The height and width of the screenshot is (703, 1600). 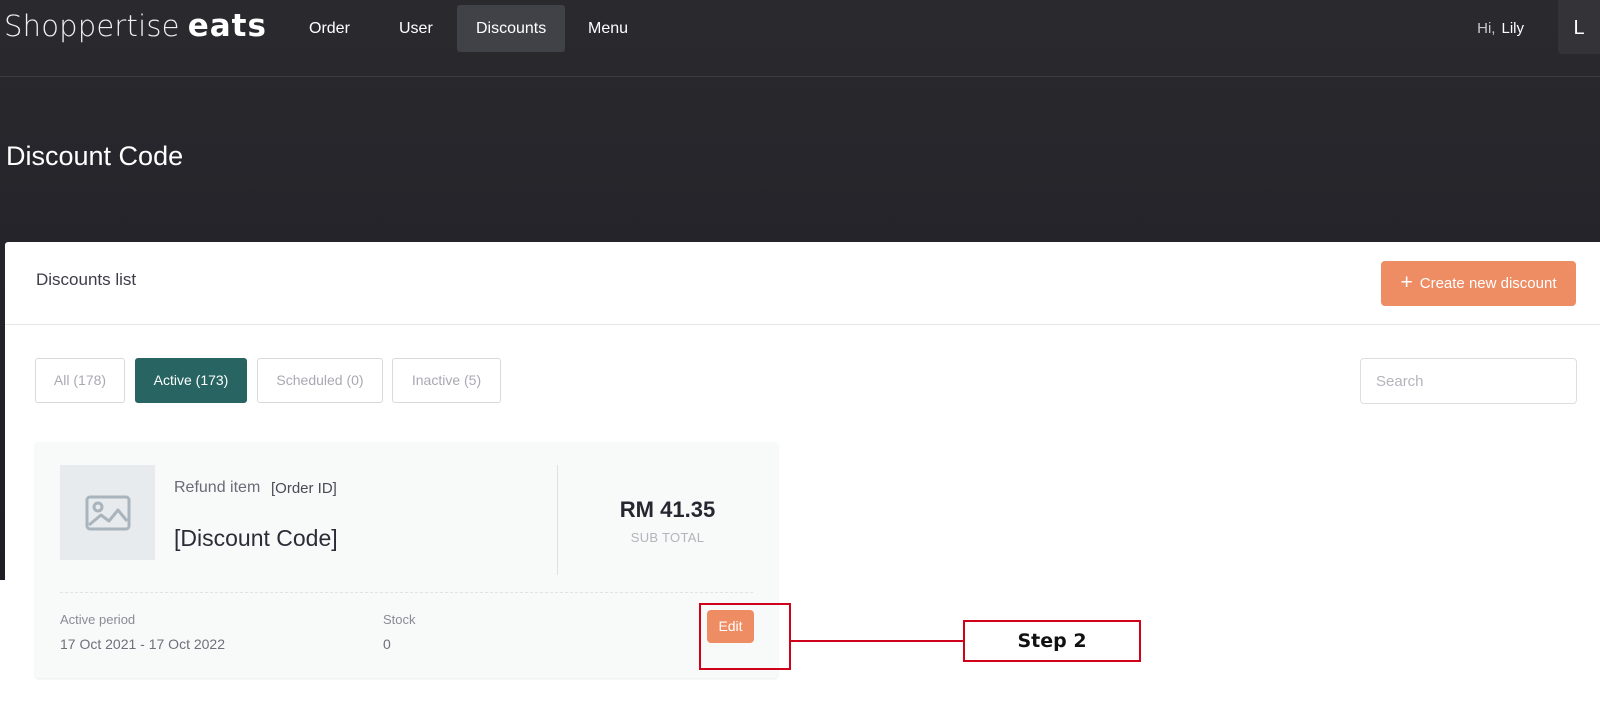 I want to click on image-placeholder-icon, so click(x=107, y=512).